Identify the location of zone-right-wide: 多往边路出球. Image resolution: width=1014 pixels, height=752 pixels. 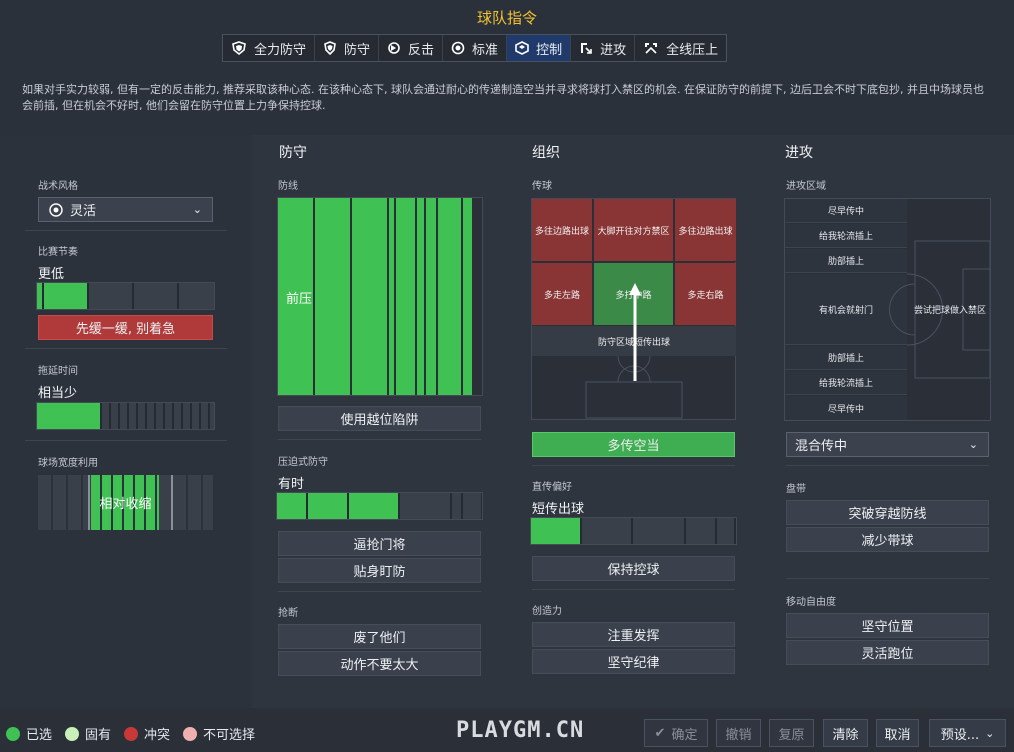
(705, 230).